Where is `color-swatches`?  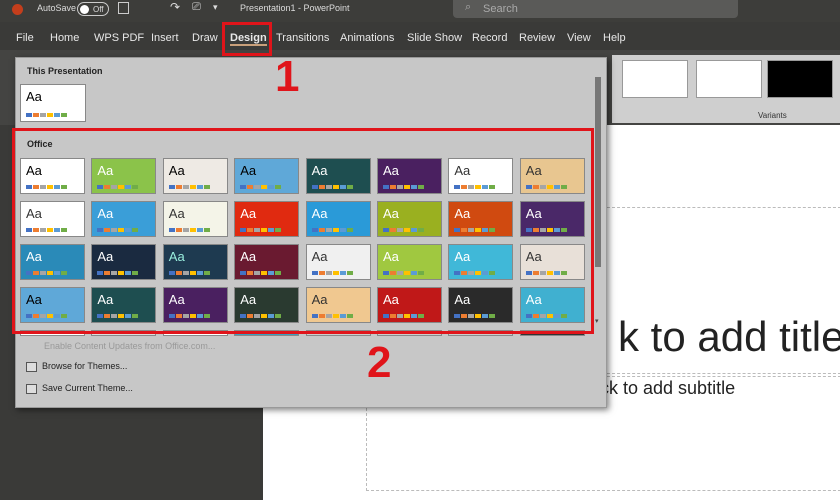
color-swatches is located at coordinates (46, 115).